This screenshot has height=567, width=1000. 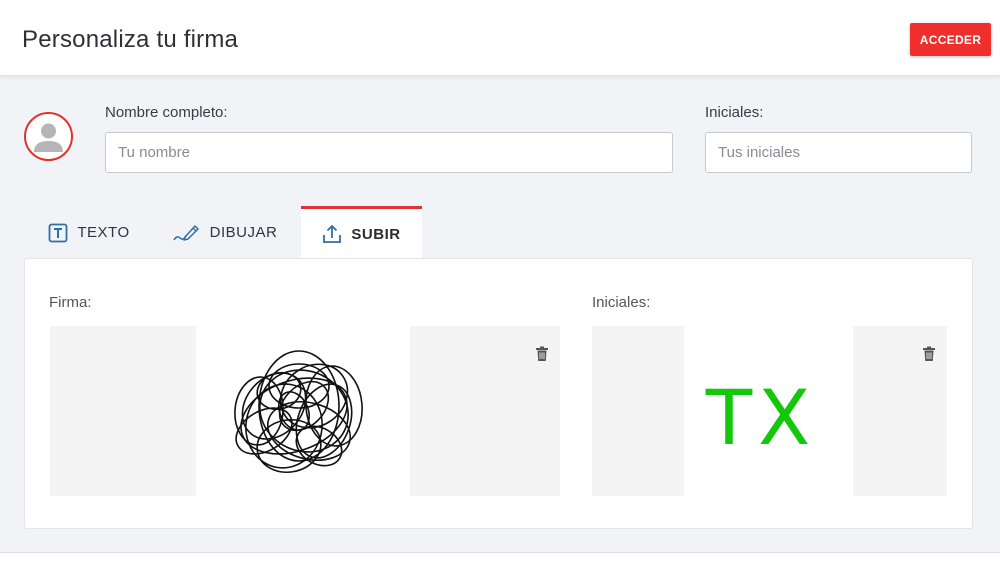 What do you see at coordinates (123, 411) in the screenshot?
I see `signature-slot-left` at bounding box center [123, 411].